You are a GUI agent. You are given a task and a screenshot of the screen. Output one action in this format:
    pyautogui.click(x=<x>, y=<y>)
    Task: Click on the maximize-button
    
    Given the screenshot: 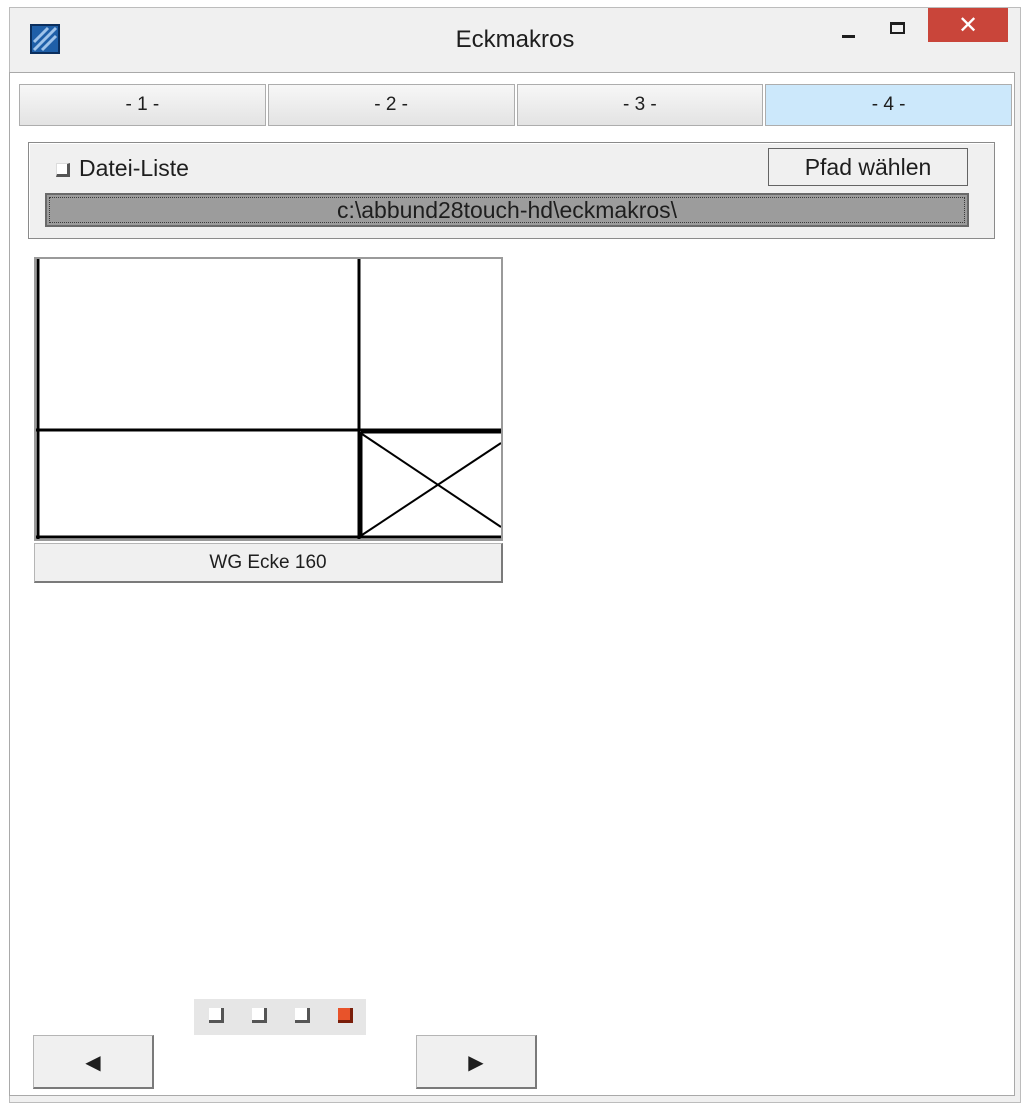 What is the action you would take?
    pyautogui.click(x=899, y=25)
    